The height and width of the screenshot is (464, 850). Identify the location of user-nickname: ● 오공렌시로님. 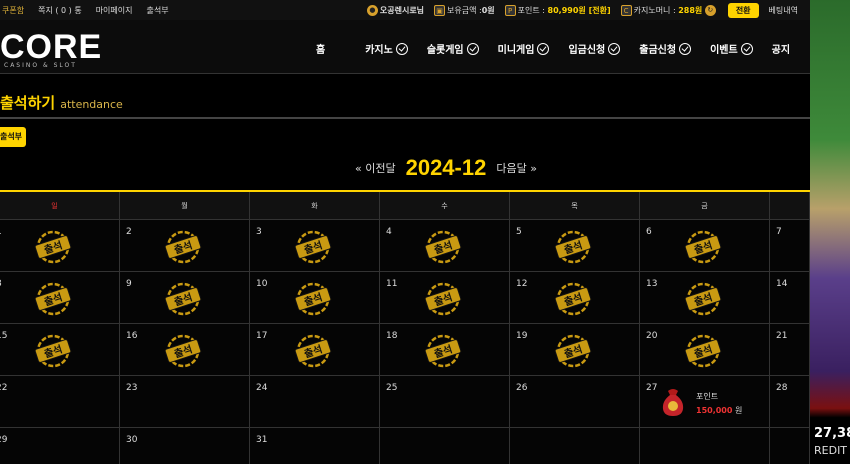
(395, 10).